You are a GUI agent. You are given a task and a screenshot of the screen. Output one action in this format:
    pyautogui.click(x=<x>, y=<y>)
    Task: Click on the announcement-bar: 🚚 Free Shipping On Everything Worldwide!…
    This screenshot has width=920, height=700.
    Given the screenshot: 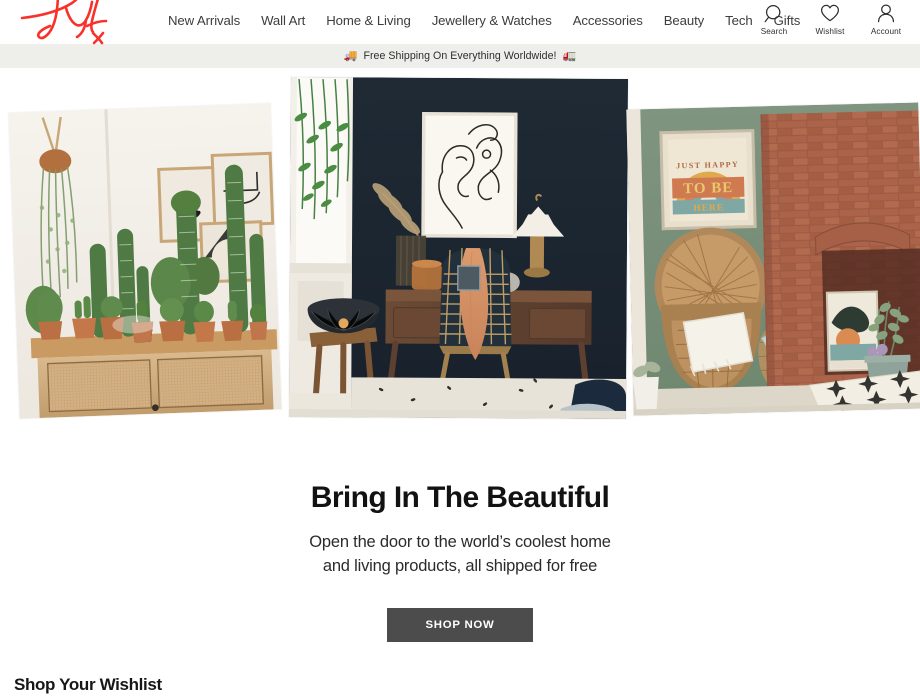 What is the action you would take?
    pyautogui.click(x=460, y=56)
    